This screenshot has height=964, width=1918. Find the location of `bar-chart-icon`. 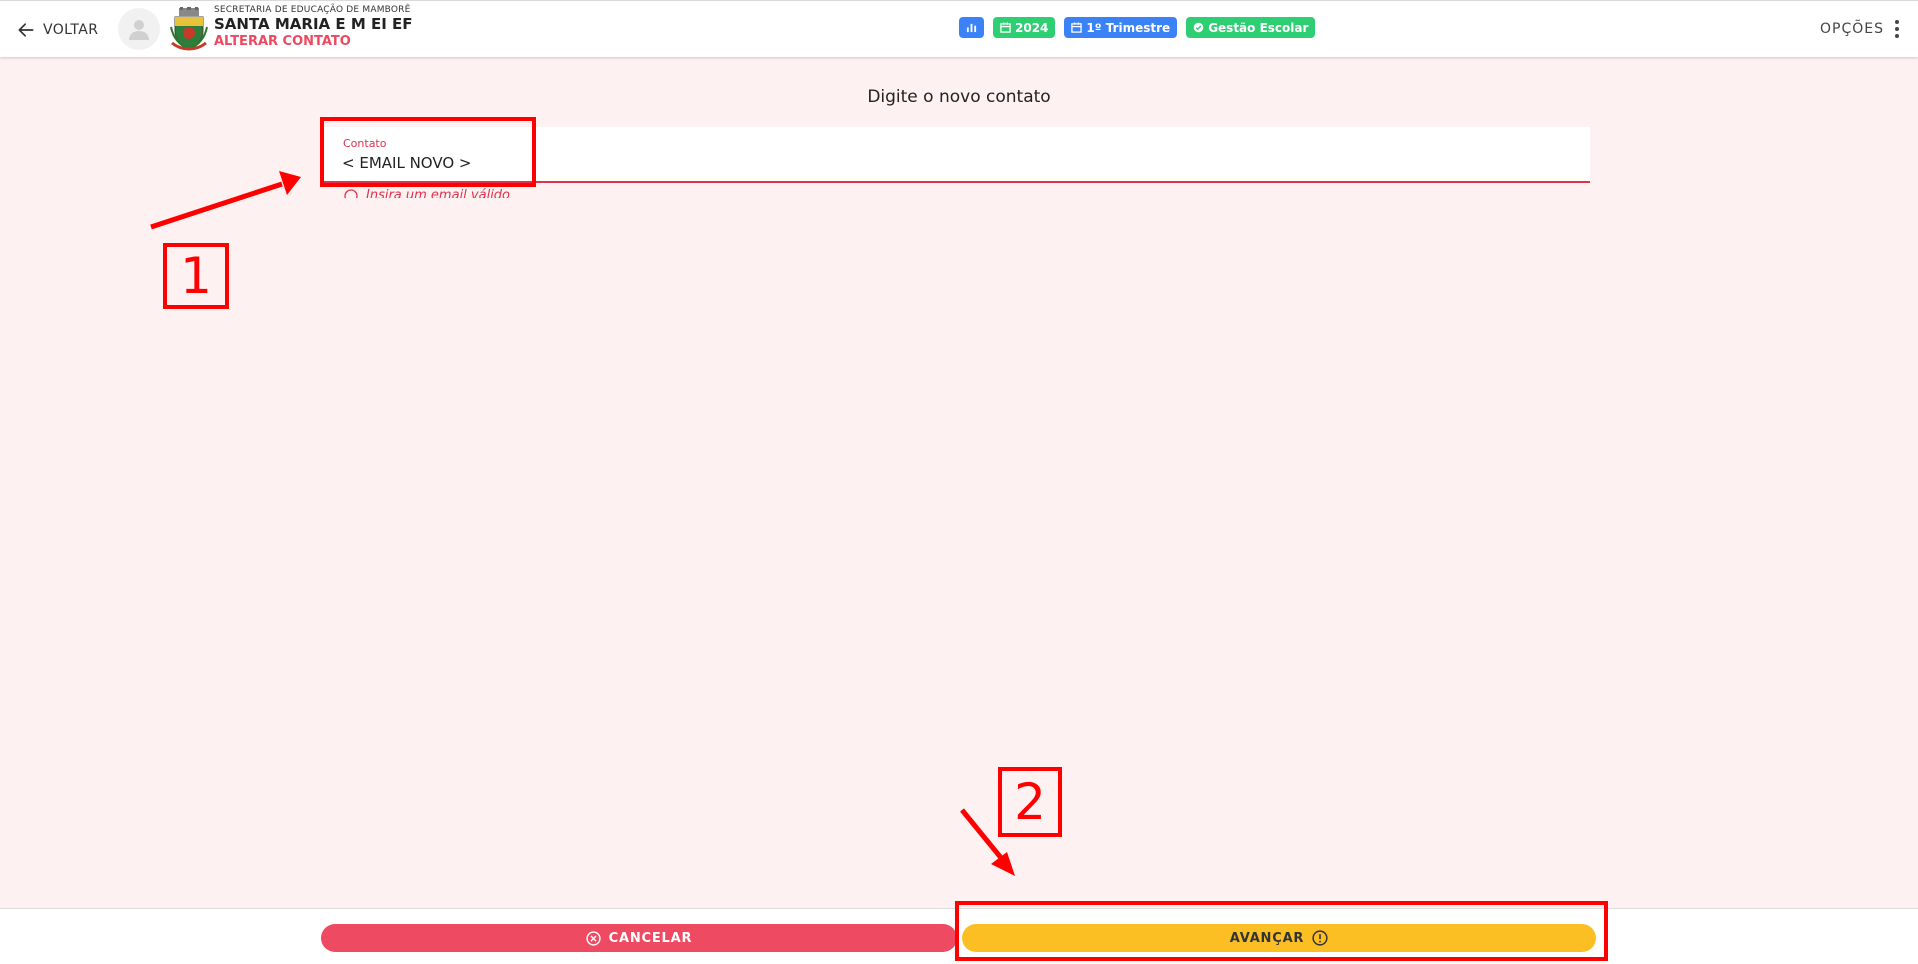

bar-chart-icon is located at coordinates (971, 28).